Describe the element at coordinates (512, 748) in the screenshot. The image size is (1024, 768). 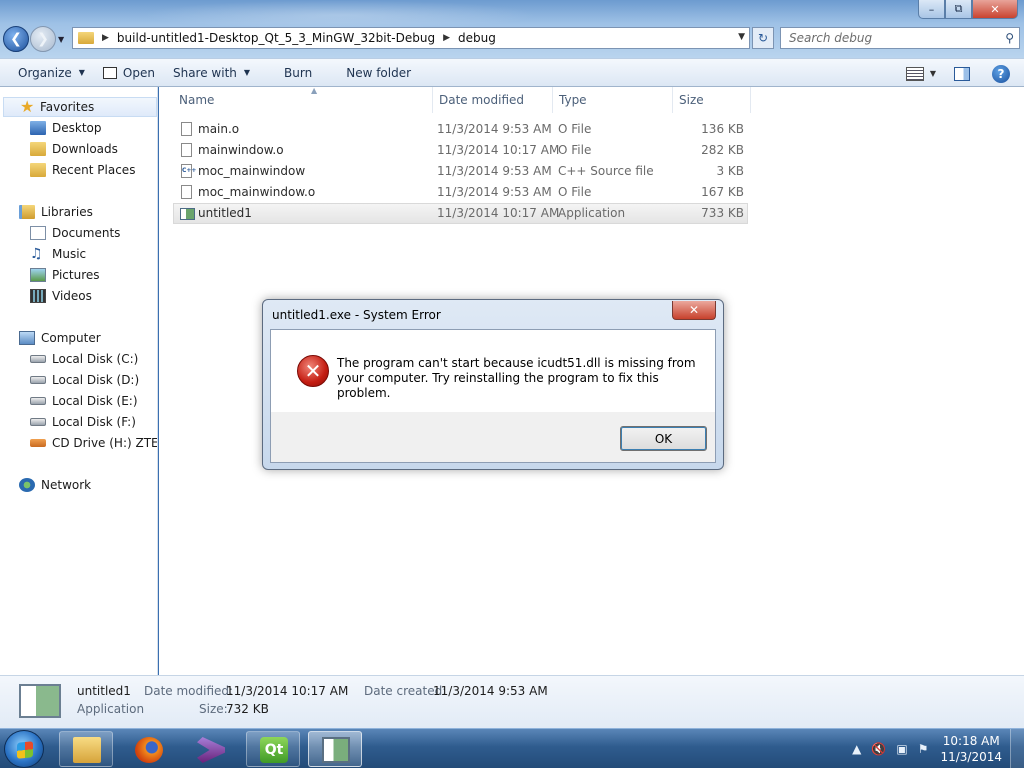
I see `taskbar: Qt ▲ 🔇 ▣ ⚑ 10:18 AM 11/3/2014` at that location.